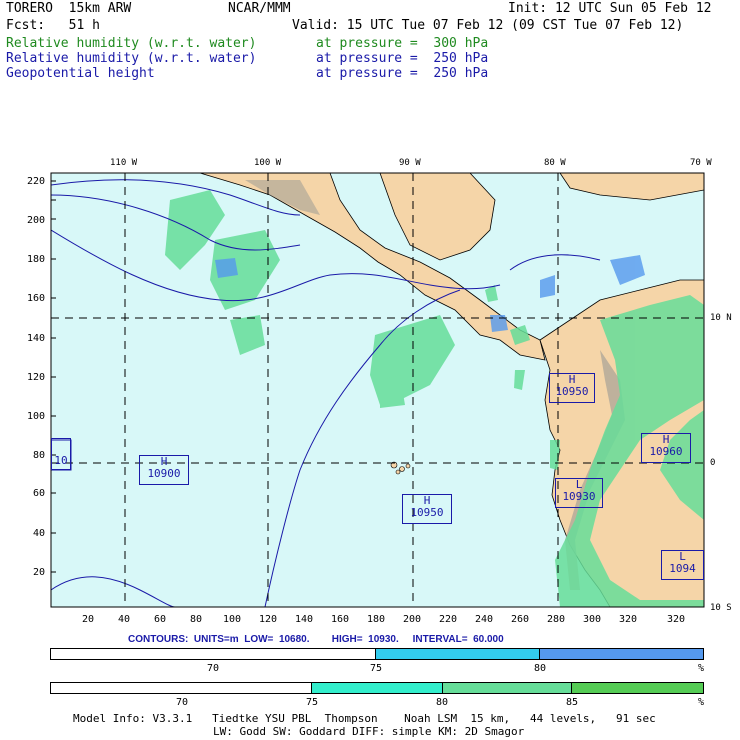  Describe the element at coordinates (312, 702) in the screenshot. I see `colorbar-green-label: 75` at that location.